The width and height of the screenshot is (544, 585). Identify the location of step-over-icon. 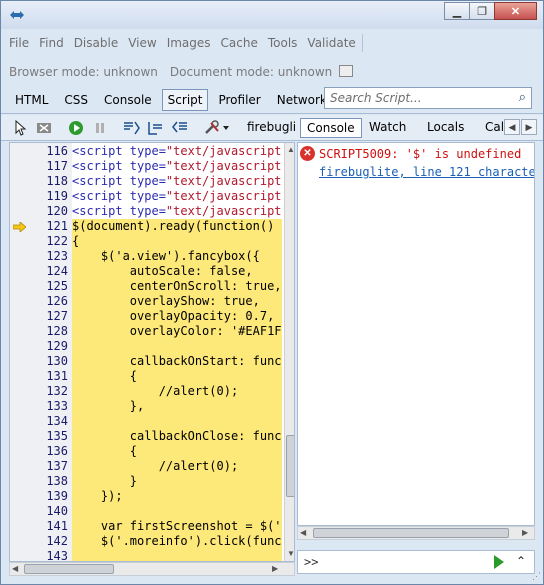
(156, 128).